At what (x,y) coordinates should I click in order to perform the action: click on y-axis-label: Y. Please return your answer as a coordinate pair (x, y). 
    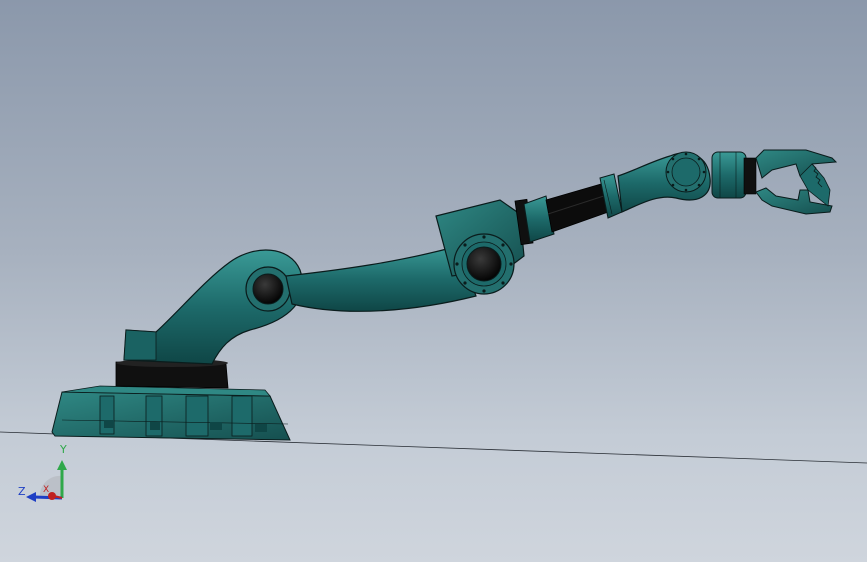
    Looking at the image, I should click on (63, 449).